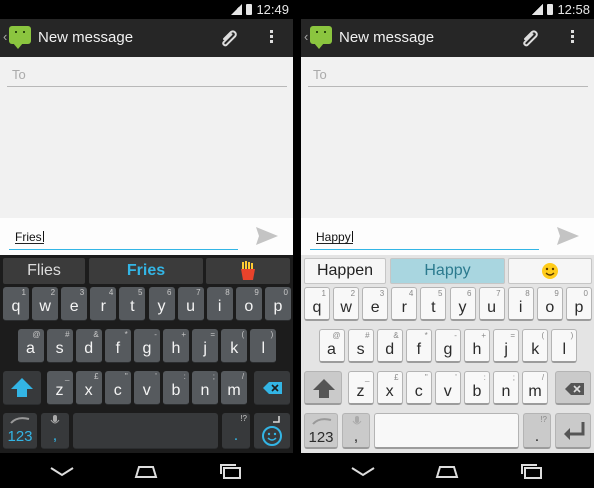 This screenshot has width=594, height=488. What do you see at coordinates (320, 74) in the screenshot?
I see `to-placeholder: To` at bounding box center [320, 74].